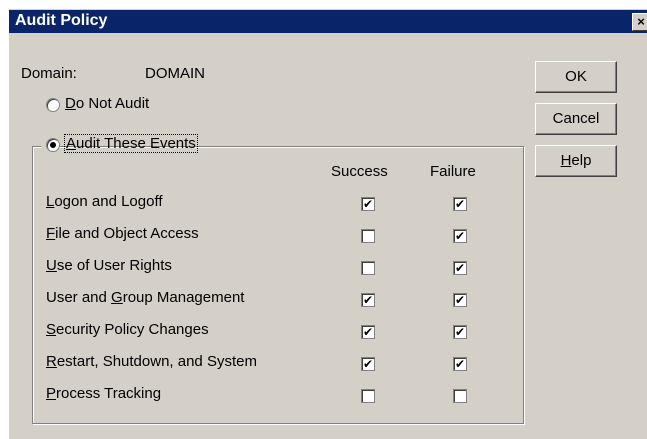 This screenshot has height=439, width=647. I want to click on event-label: Security Policy Changes, so click(127, 329).